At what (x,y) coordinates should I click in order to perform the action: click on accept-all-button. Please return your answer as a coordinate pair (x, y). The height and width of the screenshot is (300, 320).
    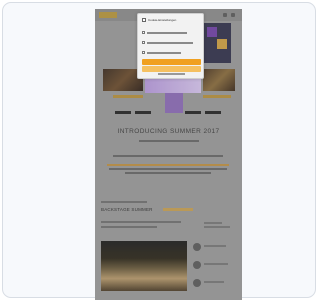
    Looking at the image, I should click on (171, 62).